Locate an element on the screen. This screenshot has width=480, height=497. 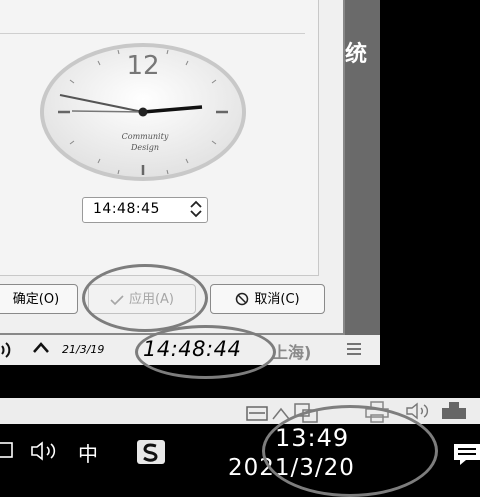
usb-icon is located at coordinates (454, 411).